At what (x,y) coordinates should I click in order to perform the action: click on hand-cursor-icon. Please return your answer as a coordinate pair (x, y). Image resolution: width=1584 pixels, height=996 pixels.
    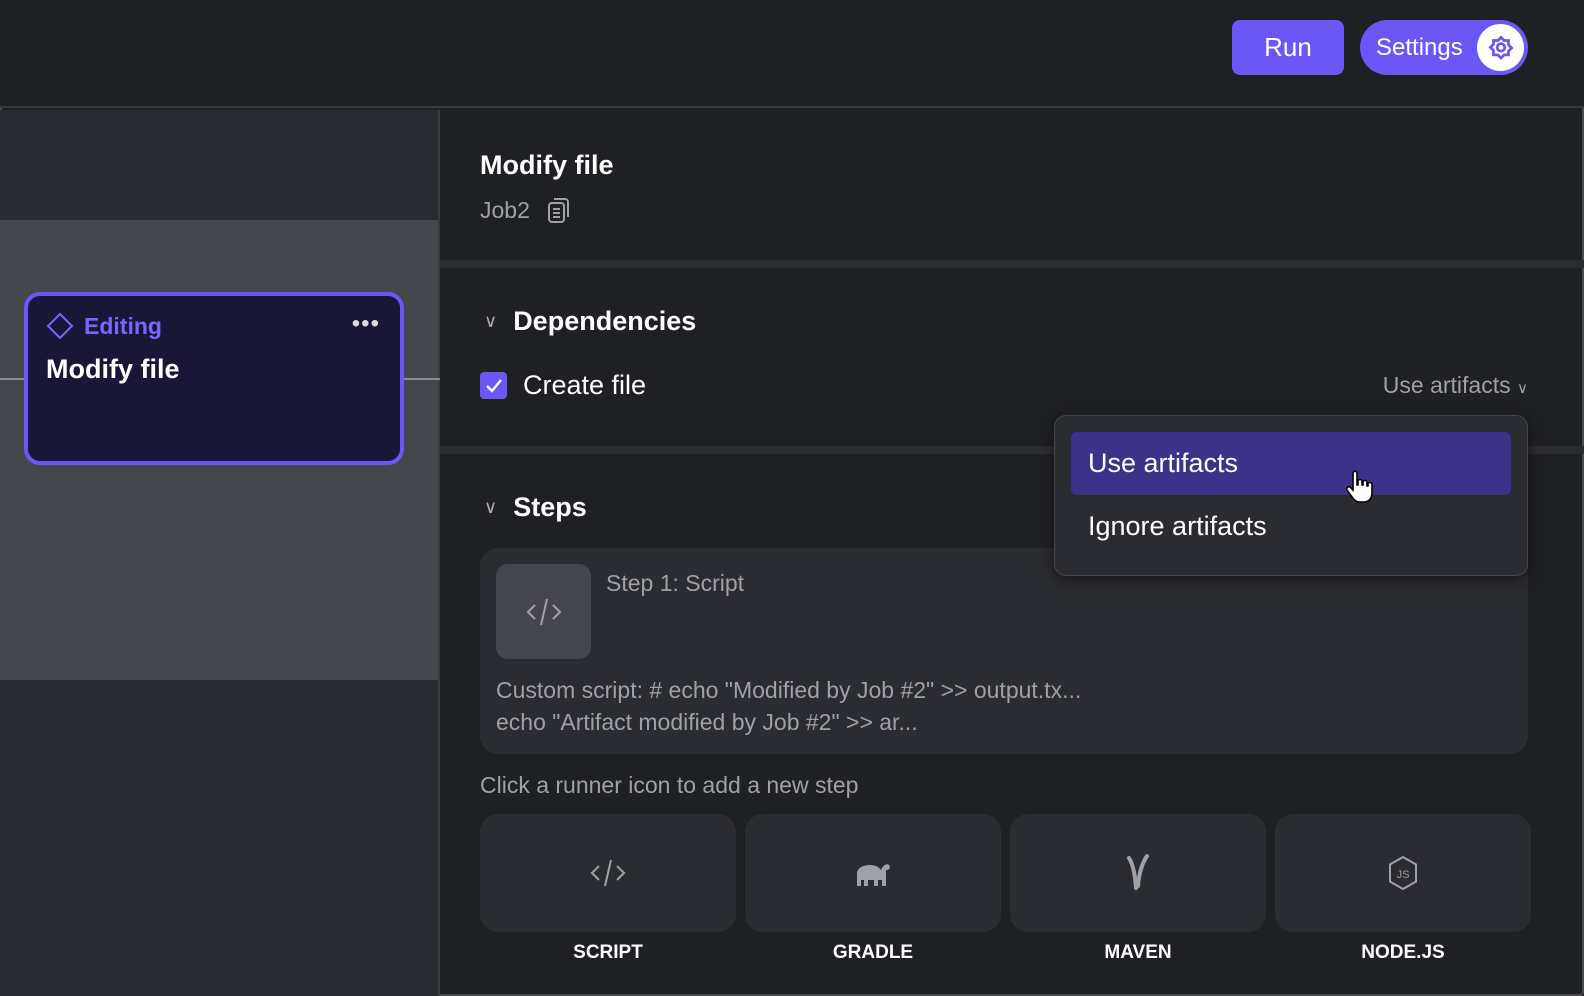
    Looking at the image, I should click on (1359, 486).